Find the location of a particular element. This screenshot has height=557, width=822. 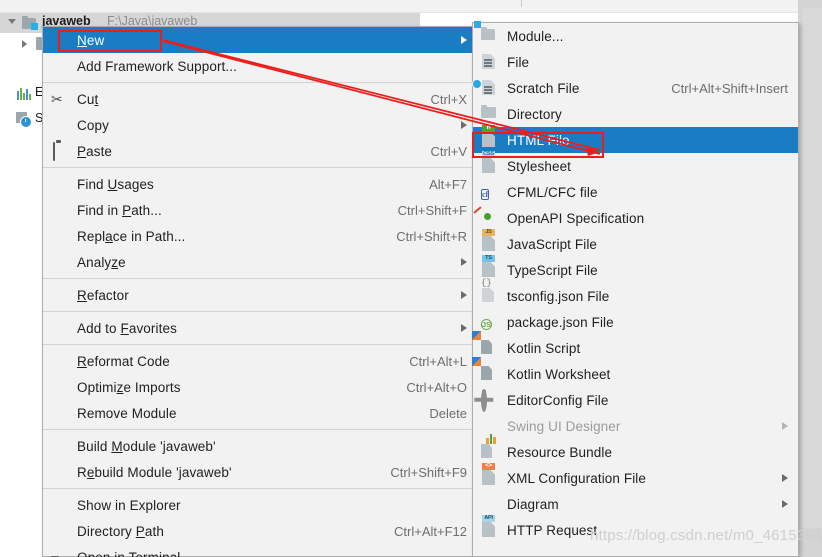

submenu-item-http-request-label: HTTP Request is located at coordinates (552, 530).